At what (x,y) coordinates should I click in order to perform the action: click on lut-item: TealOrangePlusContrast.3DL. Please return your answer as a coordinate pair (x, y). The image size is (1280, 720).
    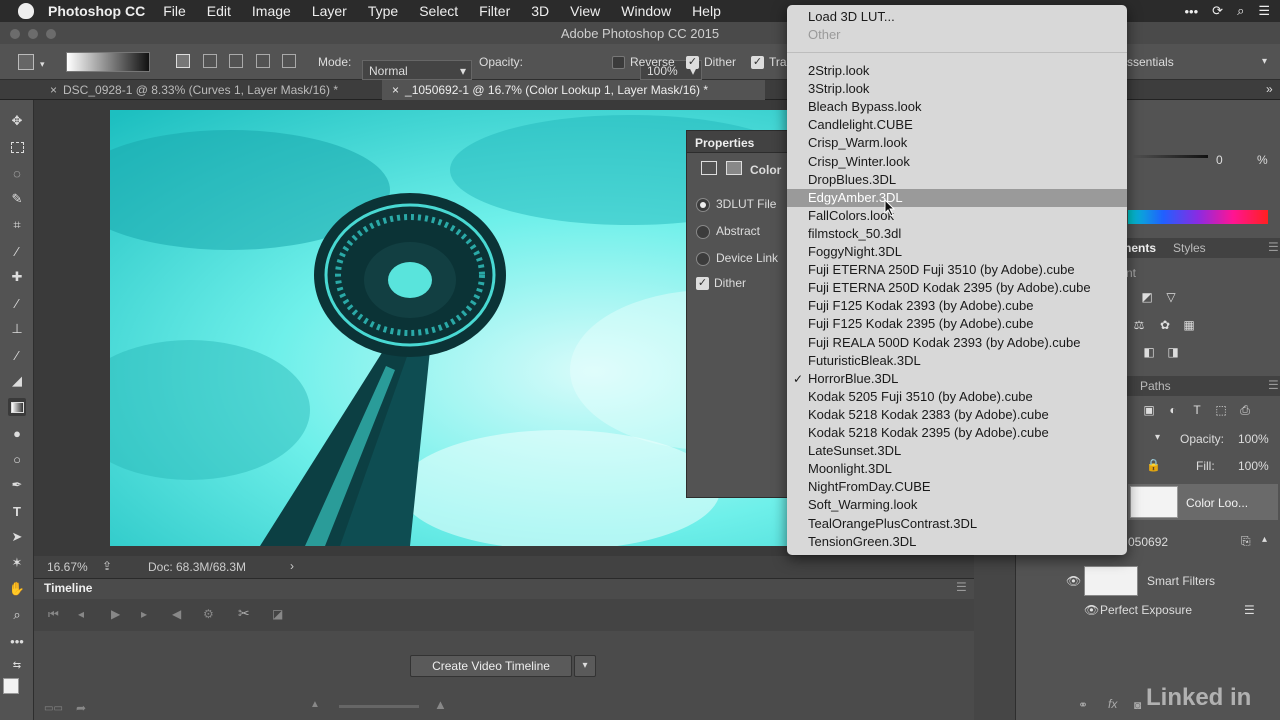
    Looking at the image, I should click on (957, 524).